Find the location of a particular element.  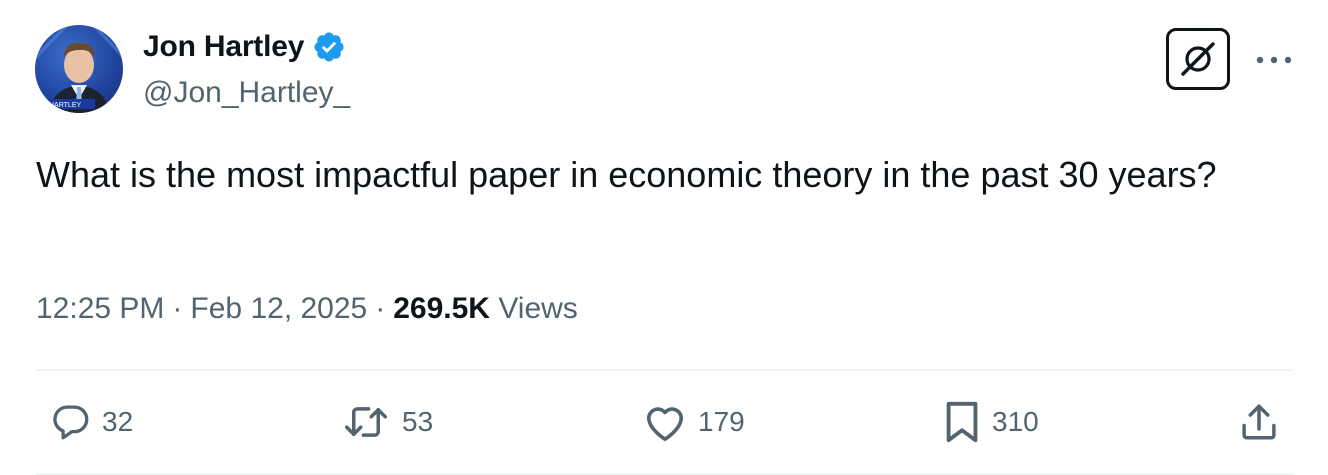

tweet-meta: 12:25 PM · Feb 12, 2025 · 269.5K Views is located at coordinates (307, 309).